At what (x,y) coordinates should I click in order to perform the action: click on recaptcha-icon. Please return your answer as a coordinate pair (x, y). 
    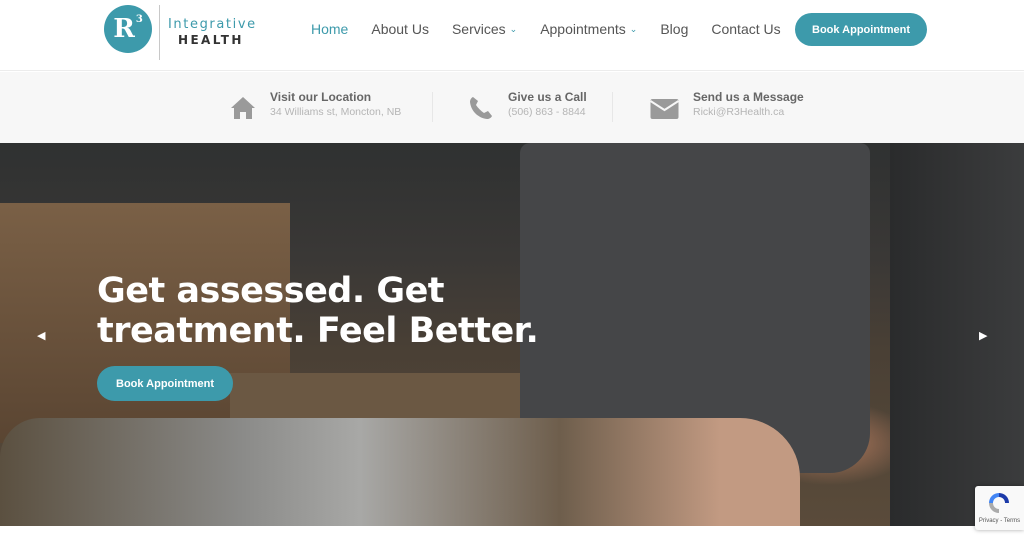
    Looking at the image, I should click on (999, 503).